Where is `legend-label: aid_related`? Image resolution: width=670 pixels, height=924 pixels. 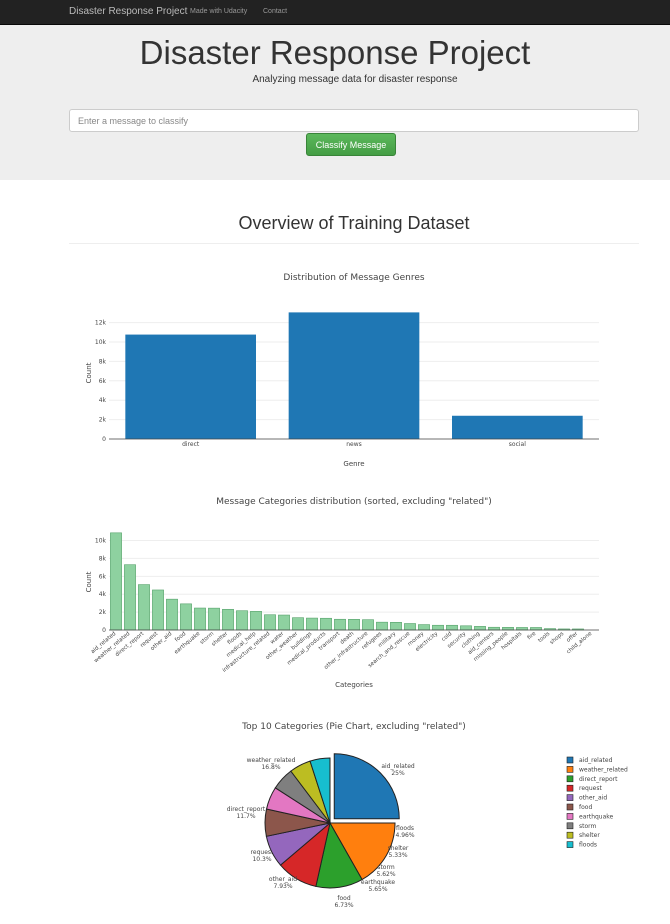
legend-label: aid_related is located at coordinates (596, 760).